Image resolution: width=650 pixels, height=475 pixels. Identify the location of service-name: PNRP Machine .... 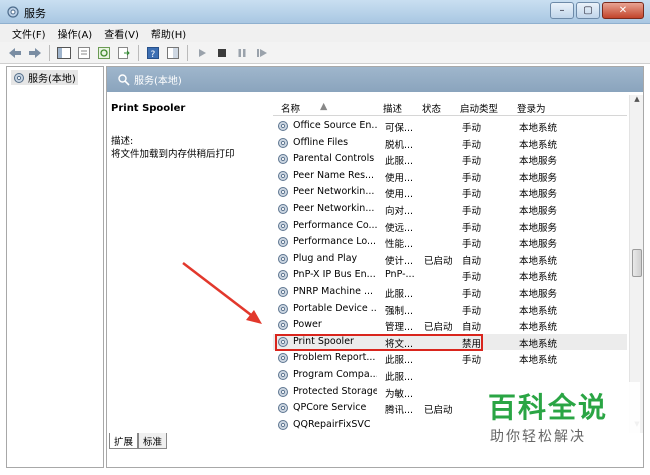
(333, 291).